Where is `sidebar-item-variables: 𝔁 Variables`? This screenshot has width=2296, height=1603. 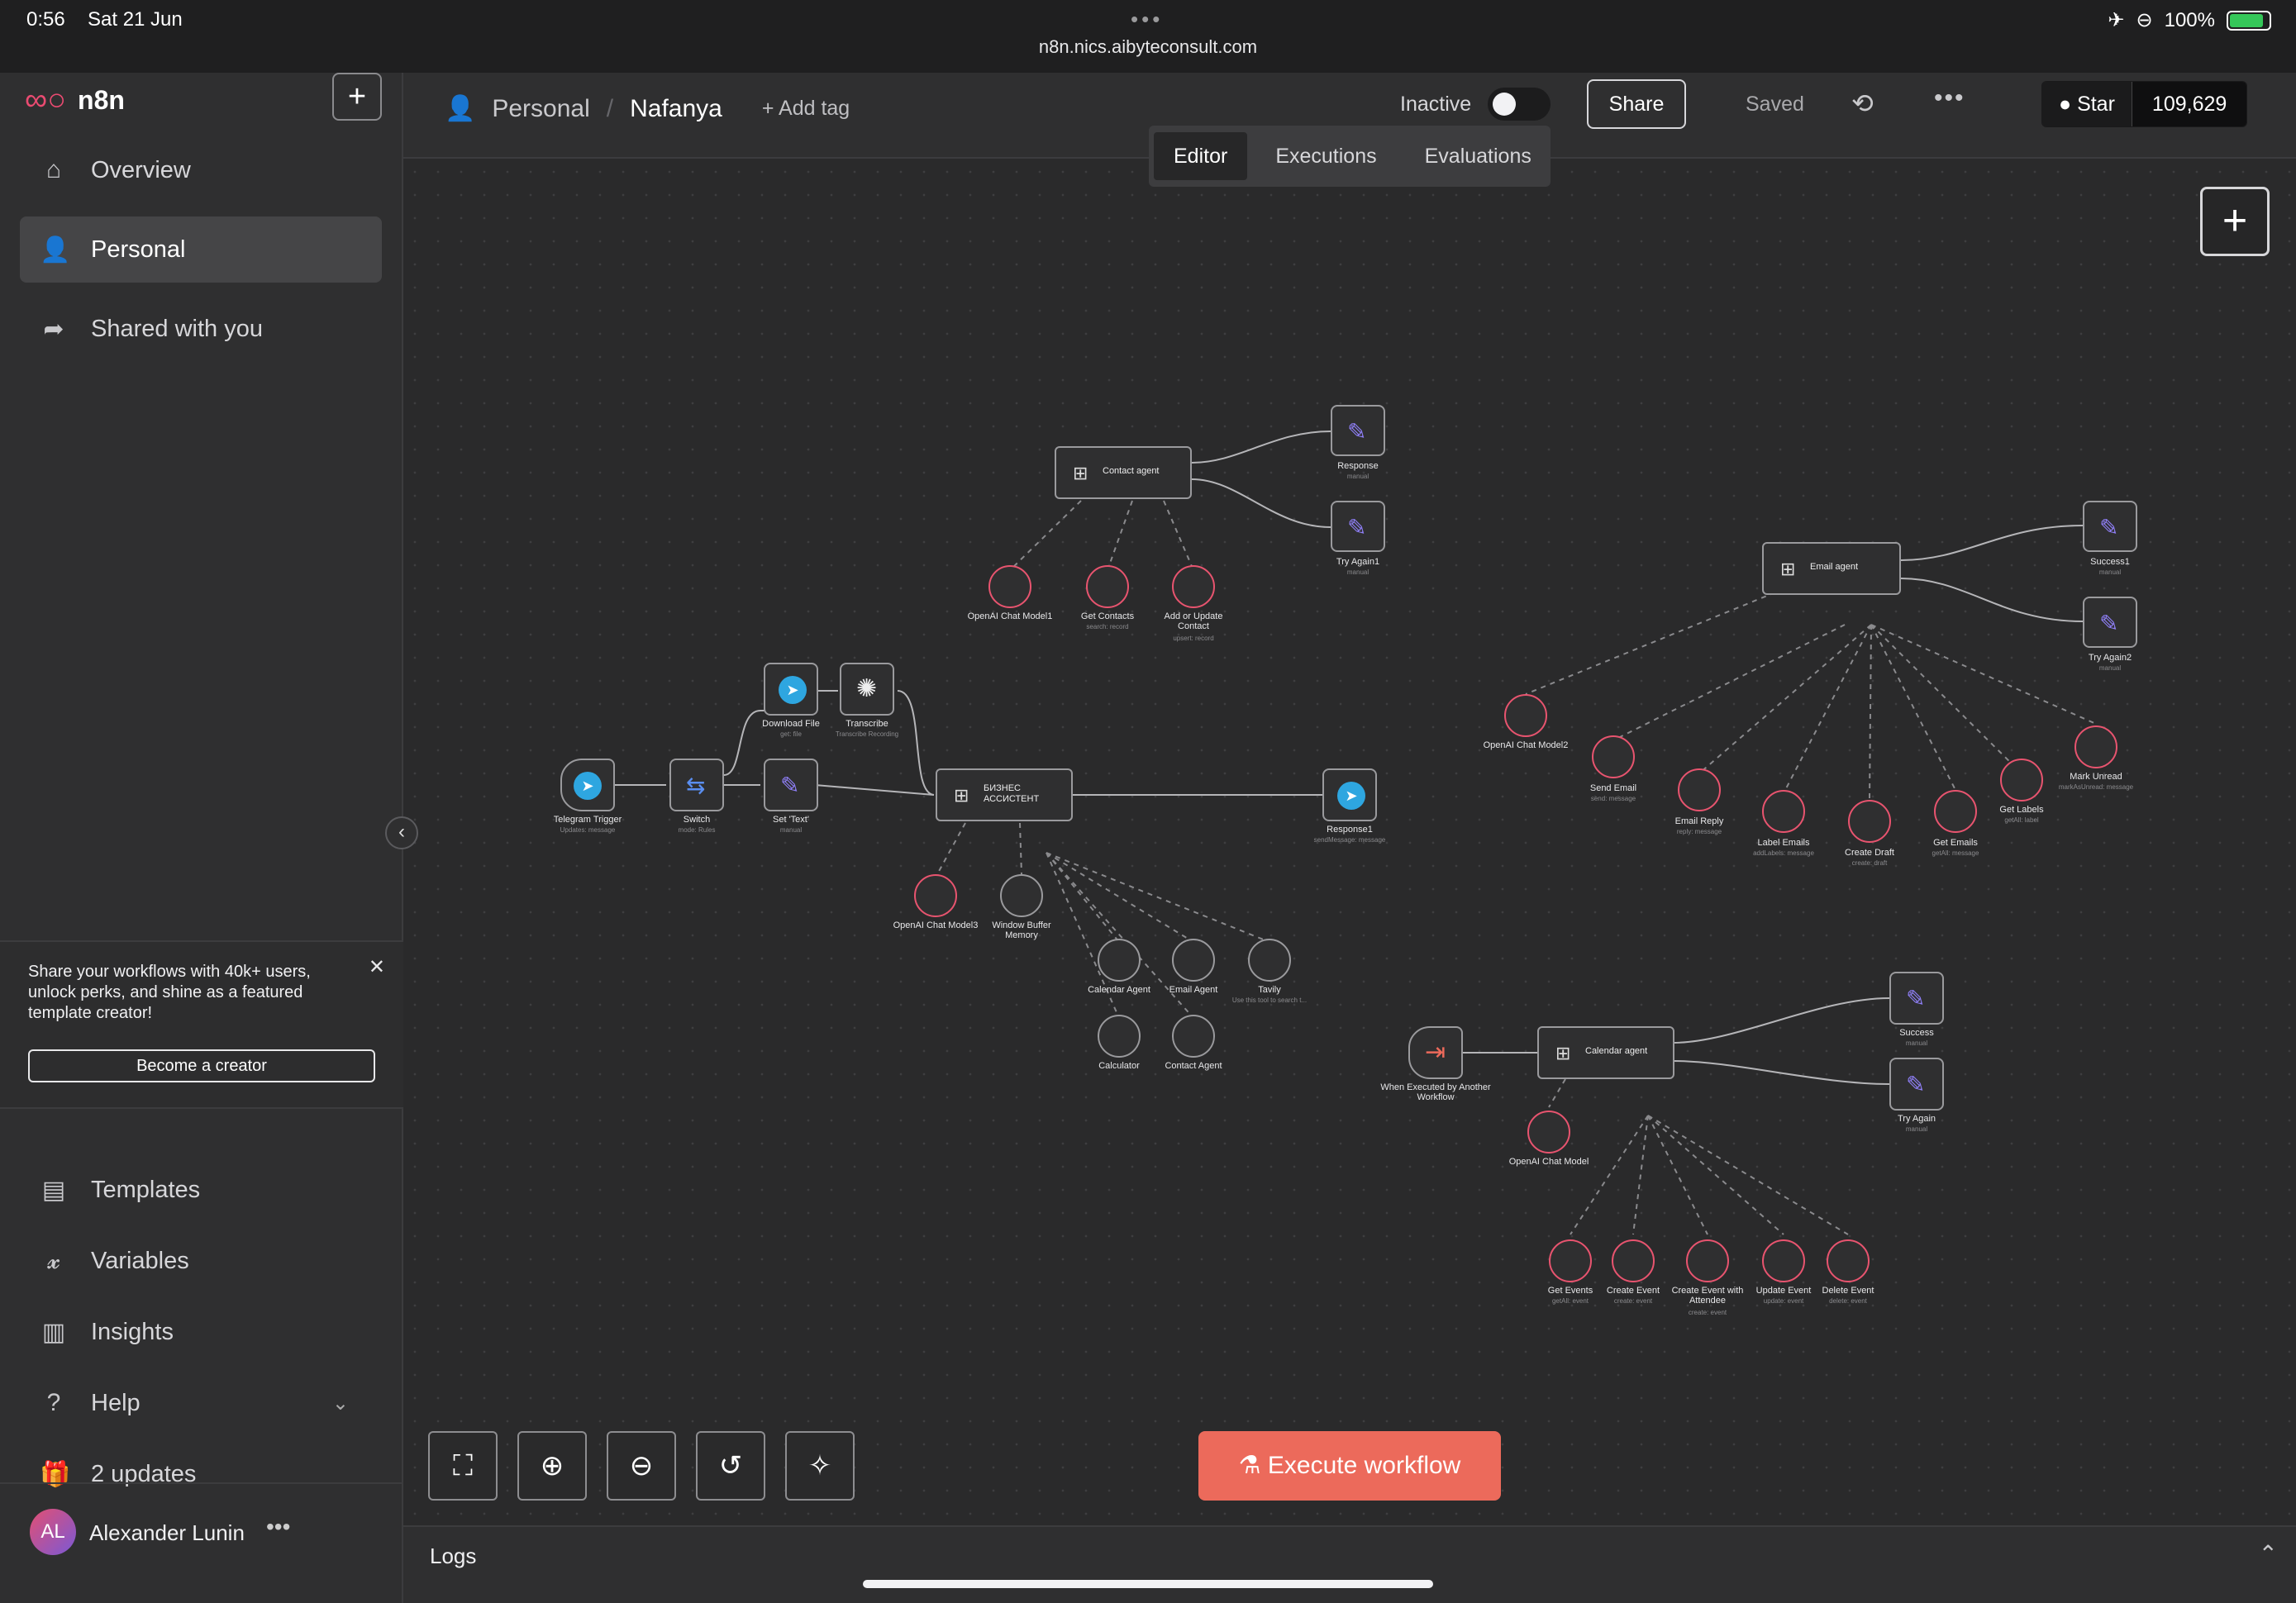 sidebar-item-variables: 𝔁 Variables is located at coordinates (201, 1261).